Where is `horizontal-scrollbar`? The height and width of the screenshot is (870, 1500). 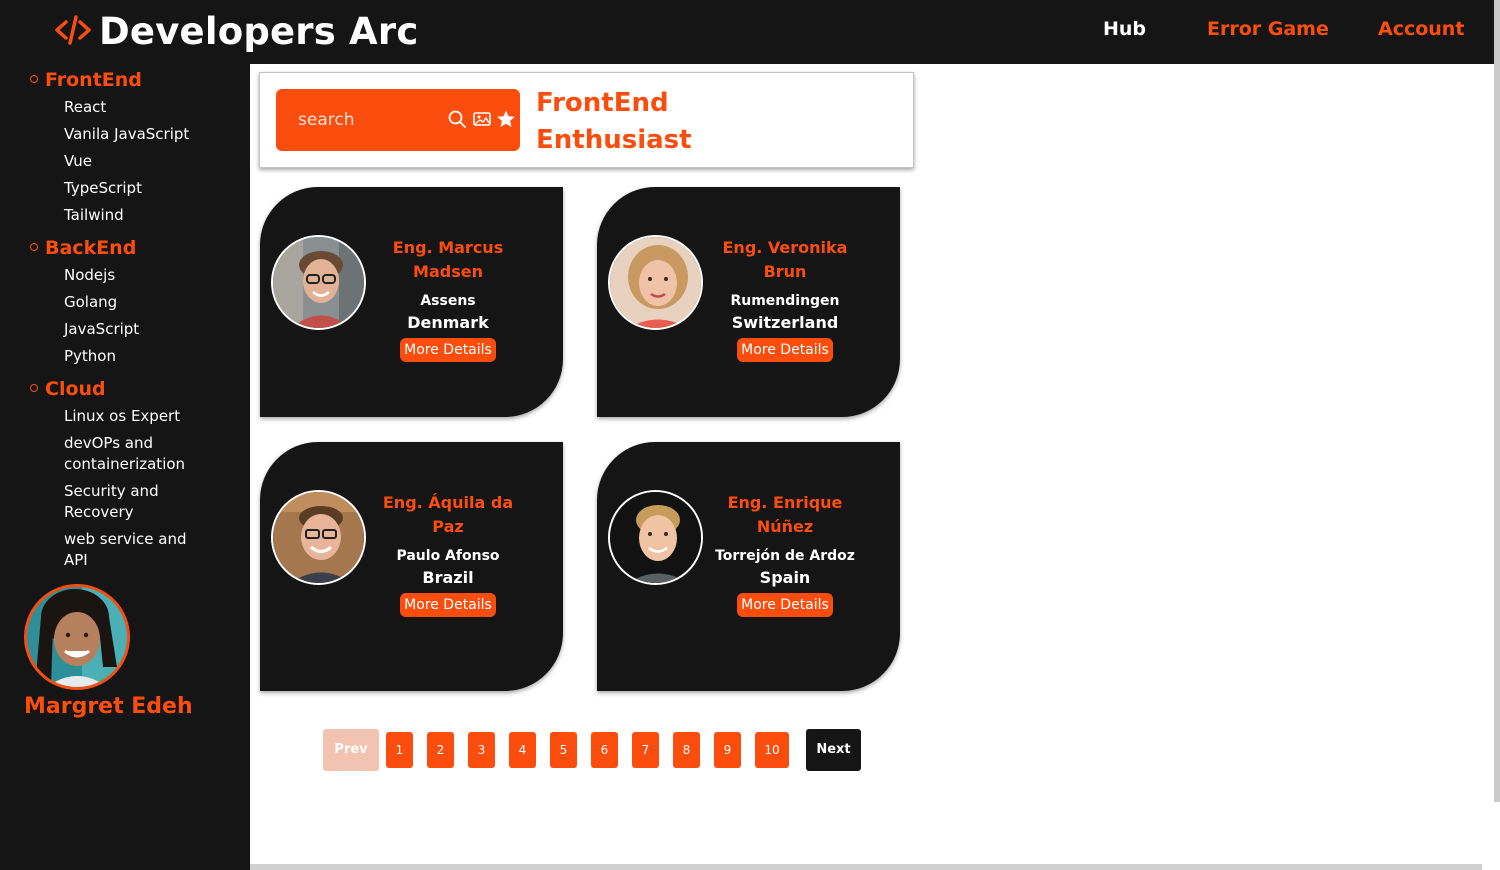
horizontal-scrollbar is located at coordinates (866, 867).